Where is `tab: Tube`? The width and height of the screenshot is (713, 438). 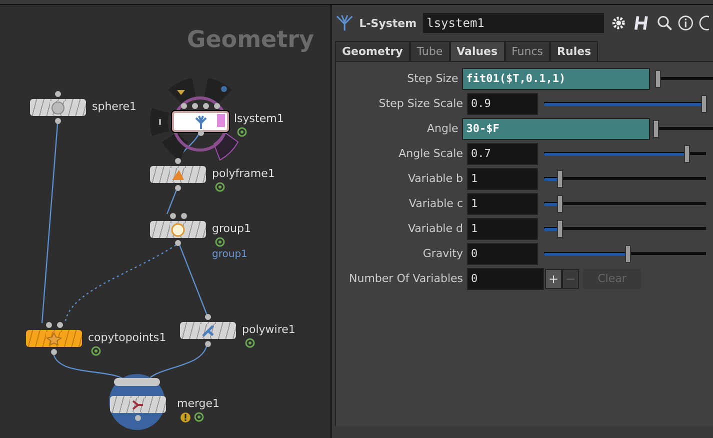 tab: Tube is located at coordinates (430, 51).